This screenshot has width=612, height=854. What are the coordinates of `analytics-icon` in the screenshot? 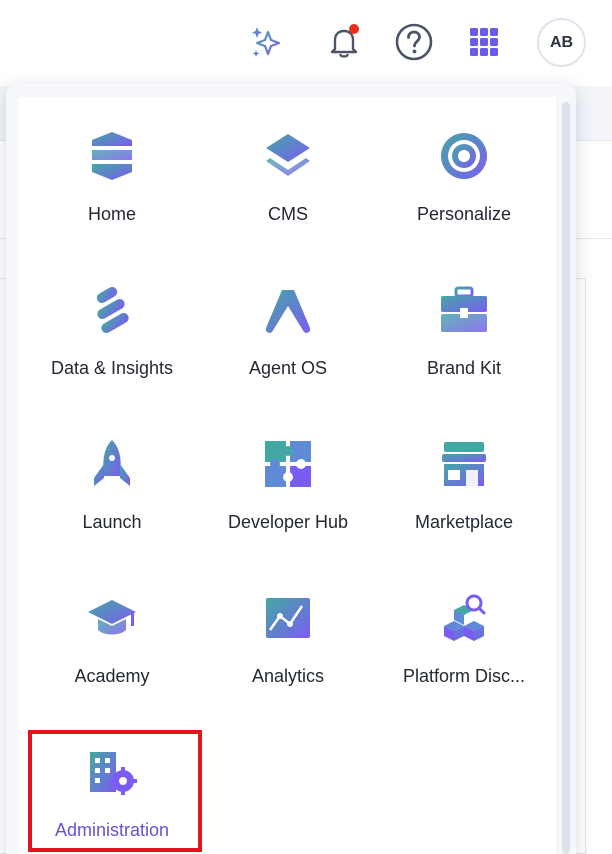 It's located at (288, 618).